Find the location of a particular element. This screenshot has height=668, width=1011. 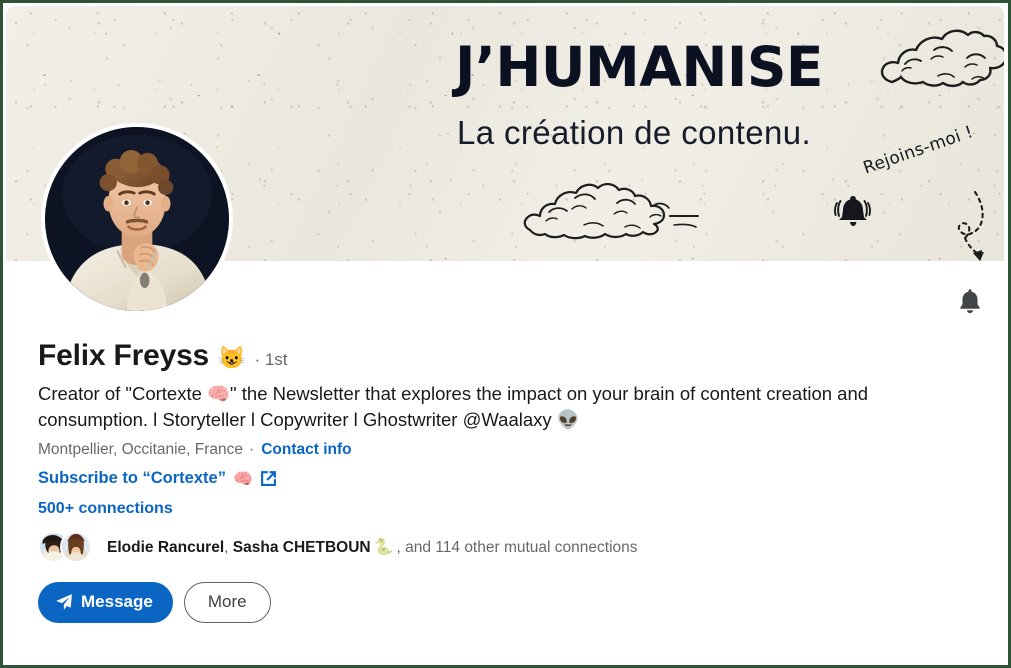

subscribe-newsletter-link: Subscribe to “Cortexte” 🧠 is located at coordinates (157, 479).